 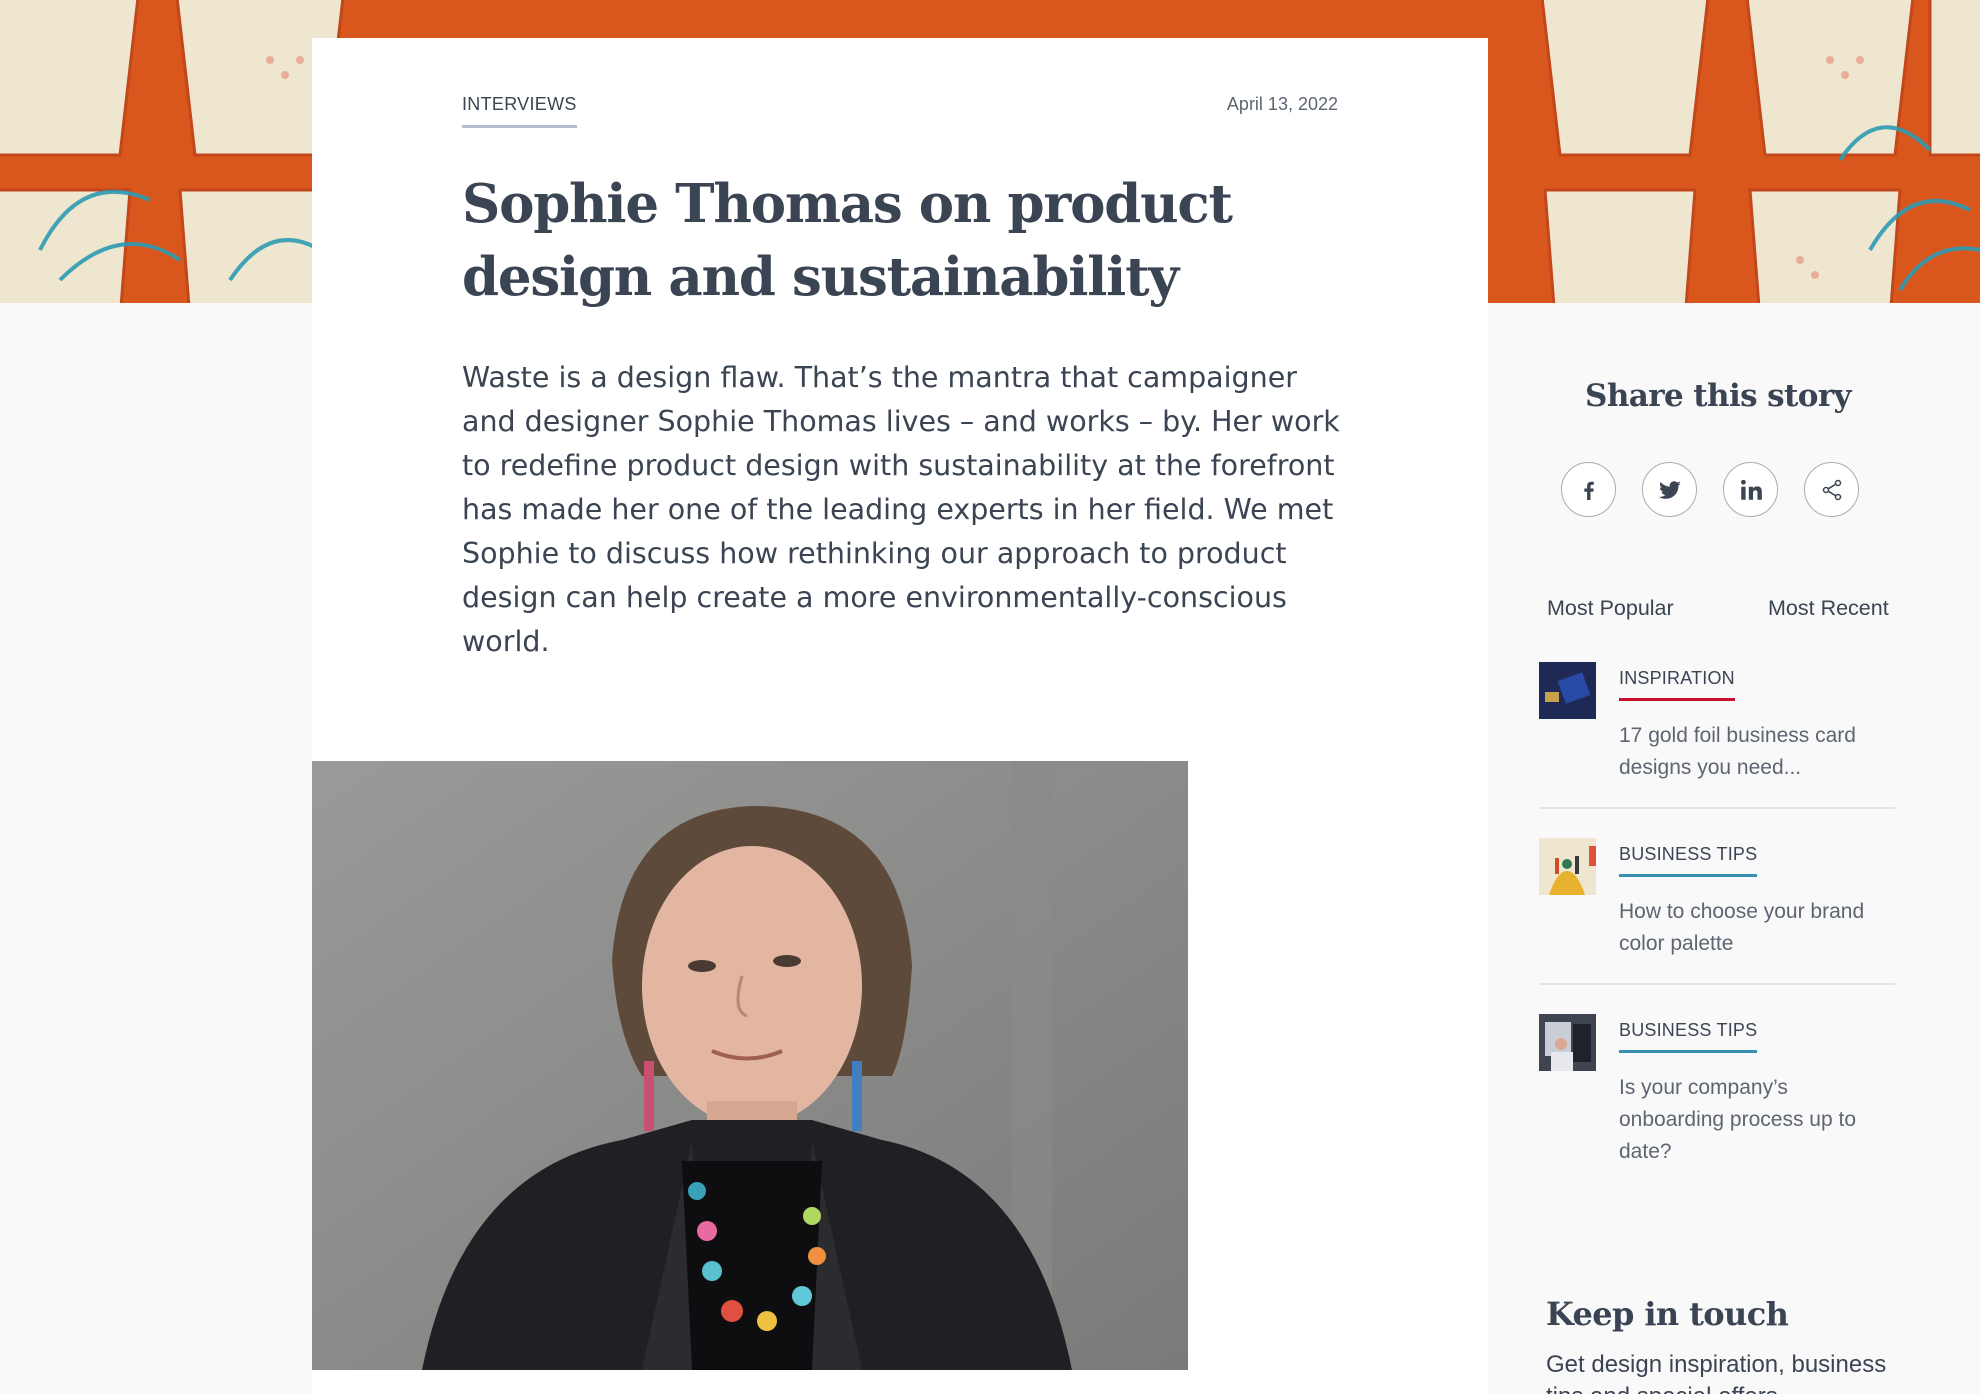 What do you see at coordinates (1282, 104) in the screenshot?
I see `article-date: April 13, 2022` at bounding box center [1282, 104].